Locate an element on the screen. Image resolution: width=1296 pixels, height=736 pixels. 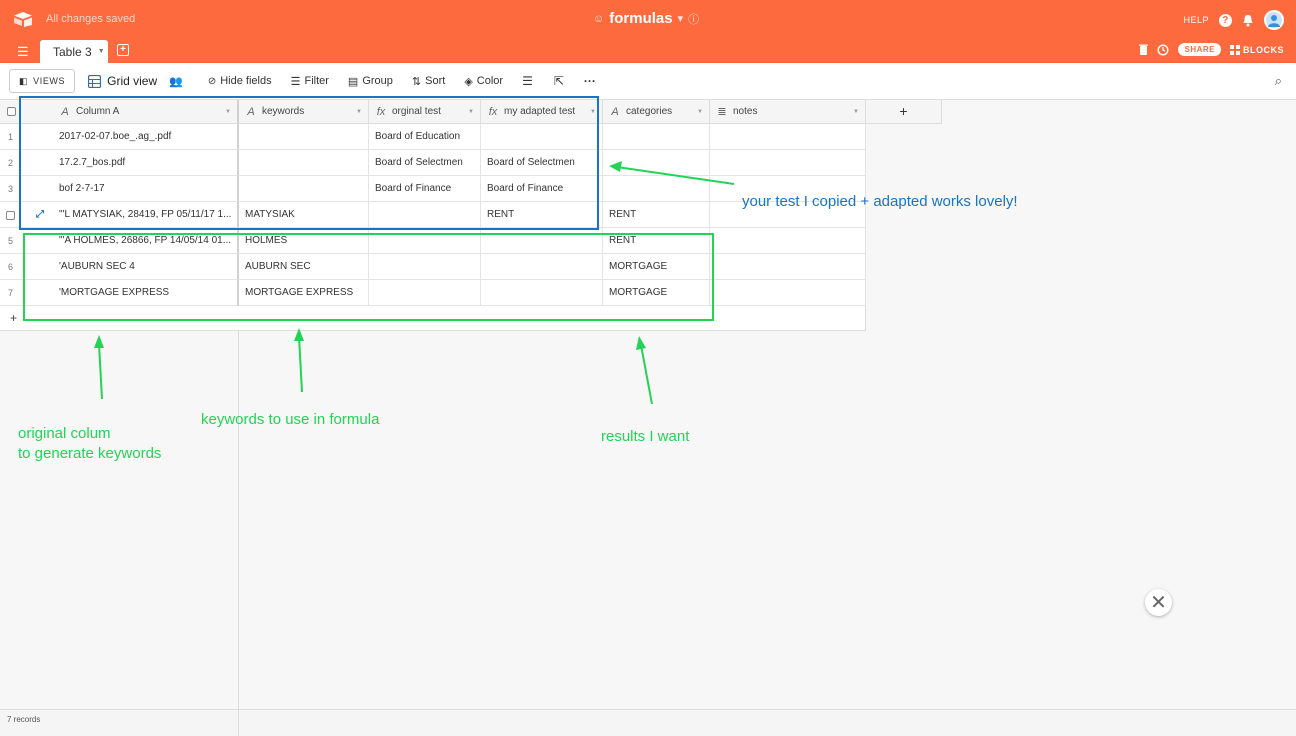
cell-orginal-test: Board of Finance is located at coordinates (425, 189).